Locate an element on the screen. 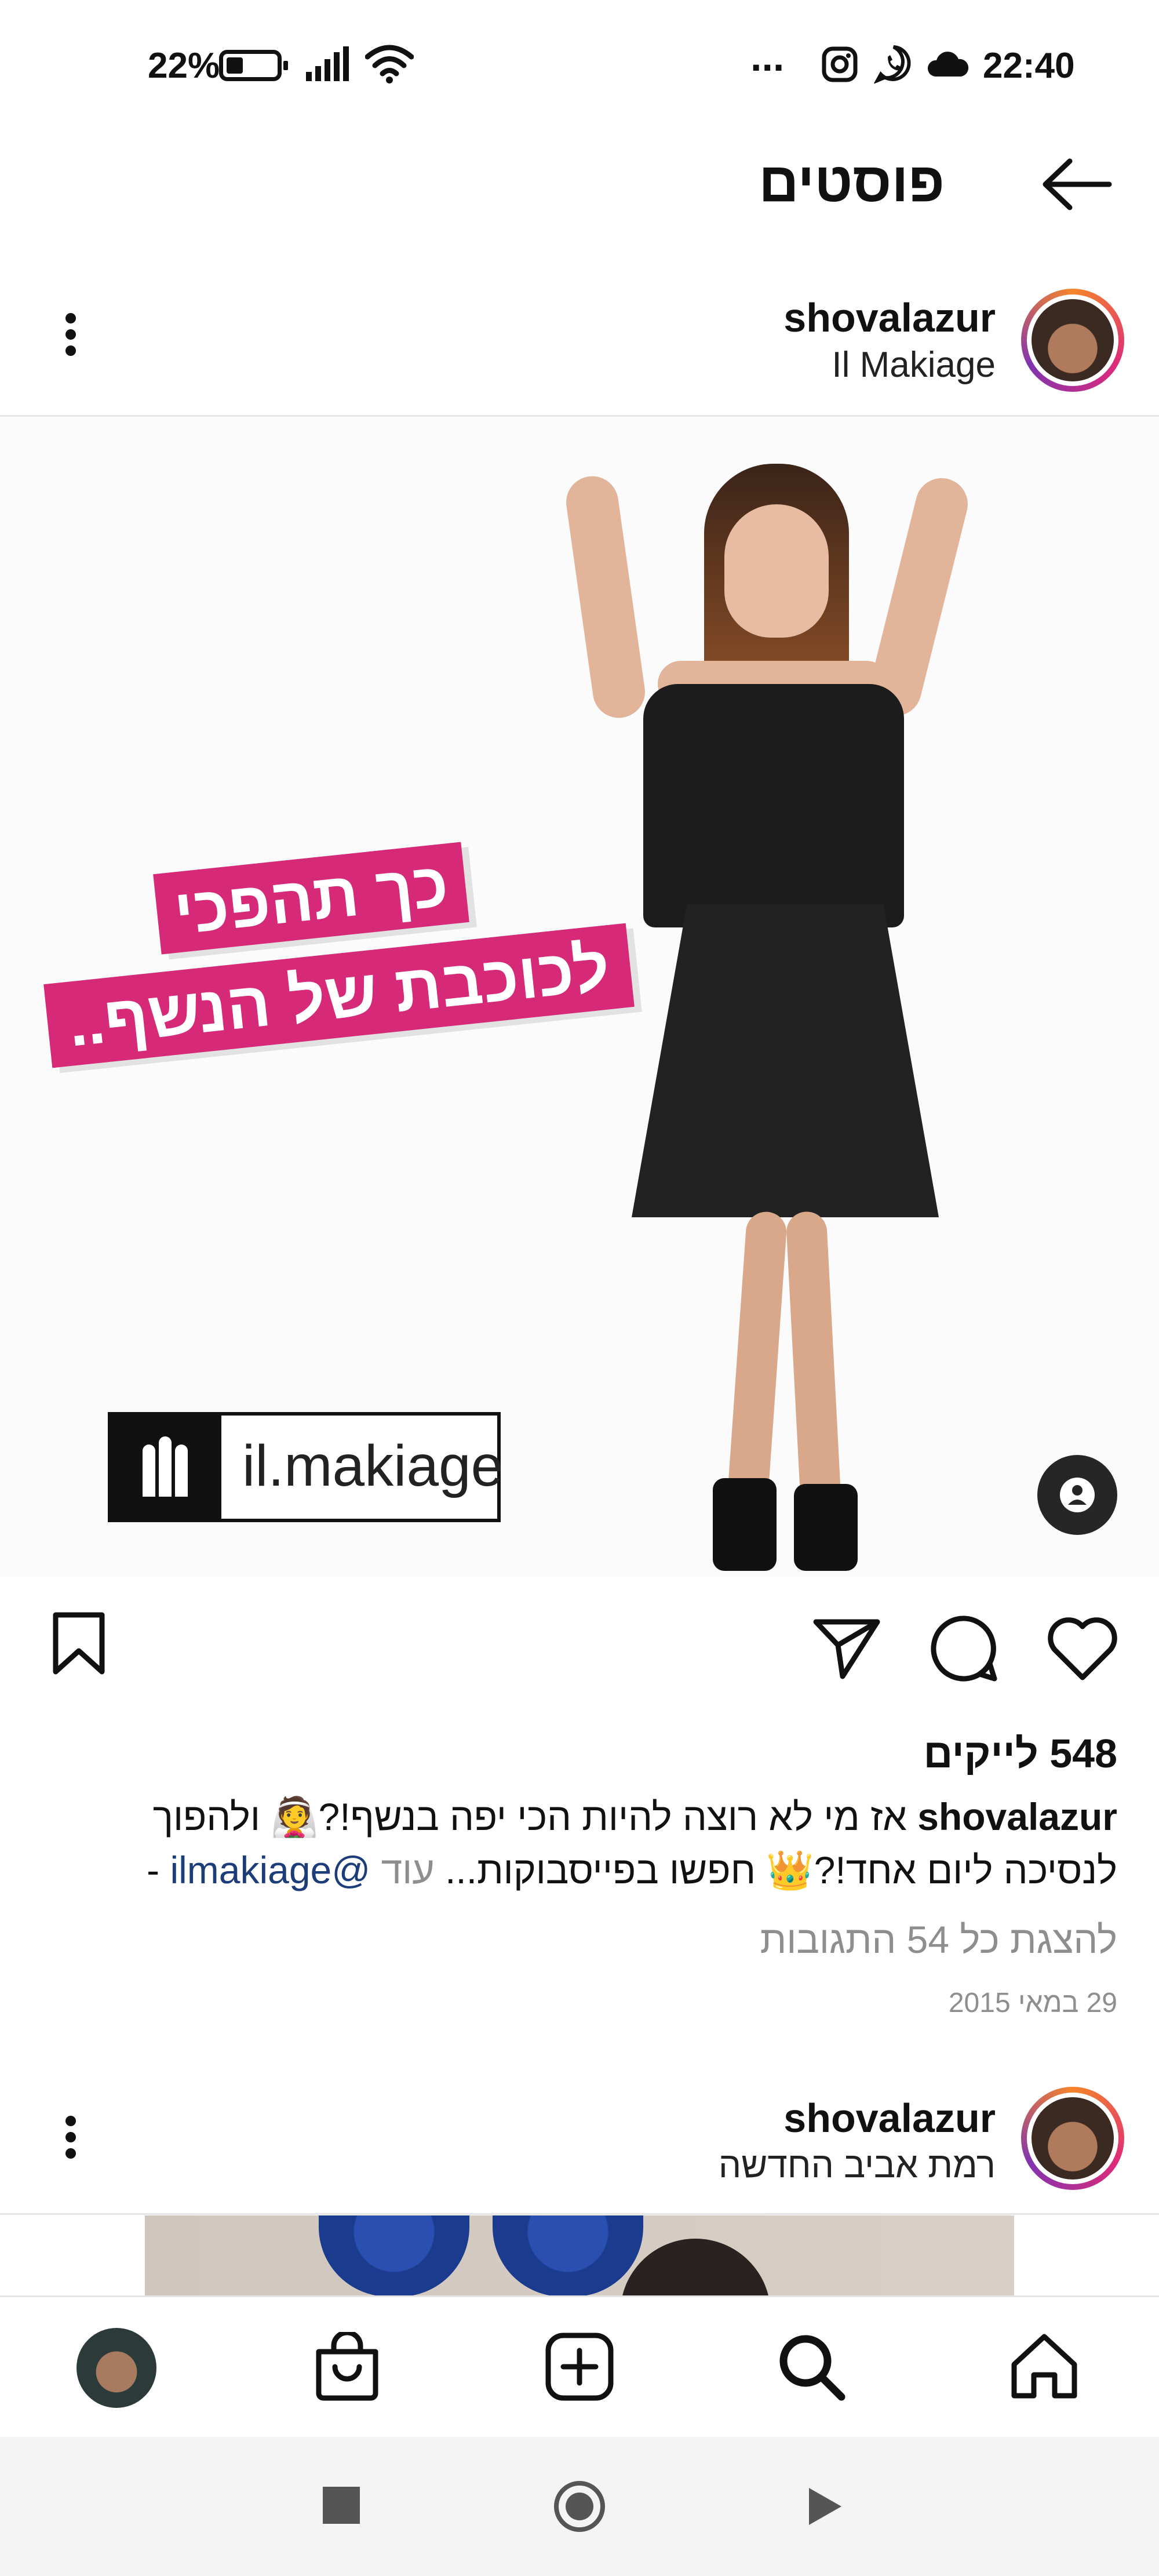  more-options-icon is located at coordinates (71, 334).